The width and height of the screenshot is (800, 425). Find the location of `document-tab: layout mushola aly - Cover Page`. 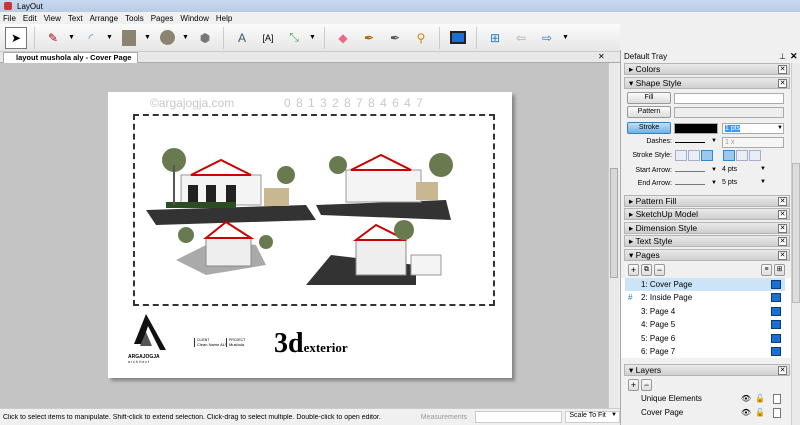

document-tab: layout mushola aly - Cover Page is located at coordinates (71, 57).